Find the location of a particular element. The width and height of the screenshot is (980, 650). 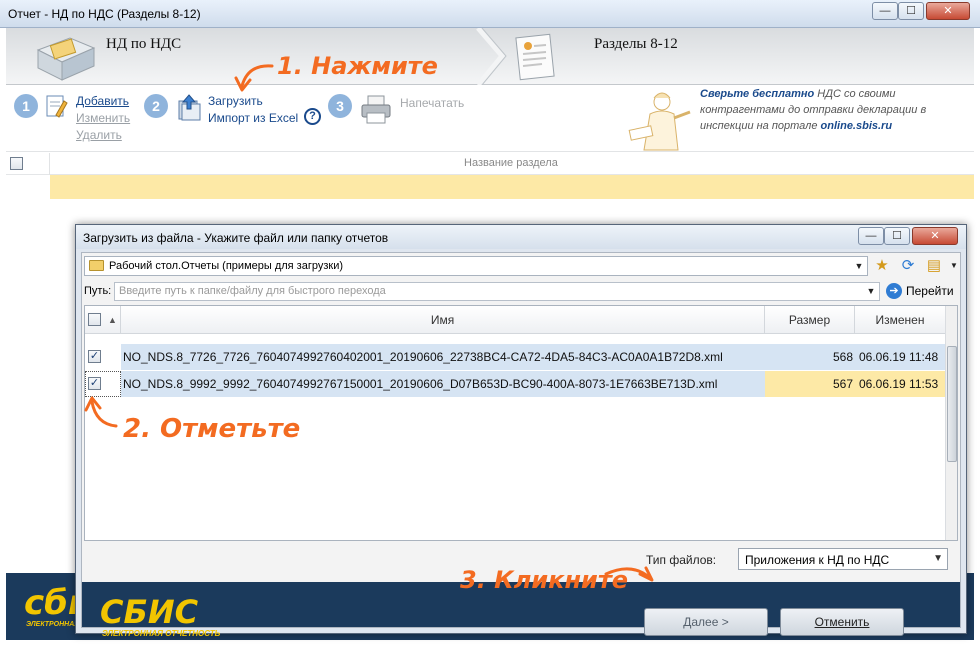

scrollbar-thumb is located at coordinates (952, 404).